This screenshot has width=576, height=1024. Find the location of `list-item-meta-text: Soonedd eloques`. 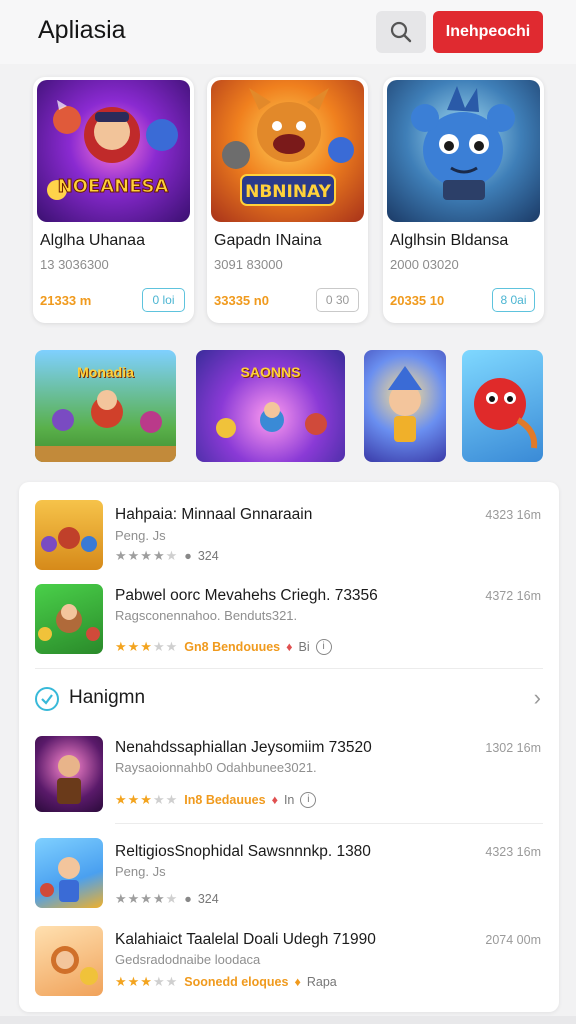

list-item-meta-text: Soonedd eloques is located at coordinates (236, 982).